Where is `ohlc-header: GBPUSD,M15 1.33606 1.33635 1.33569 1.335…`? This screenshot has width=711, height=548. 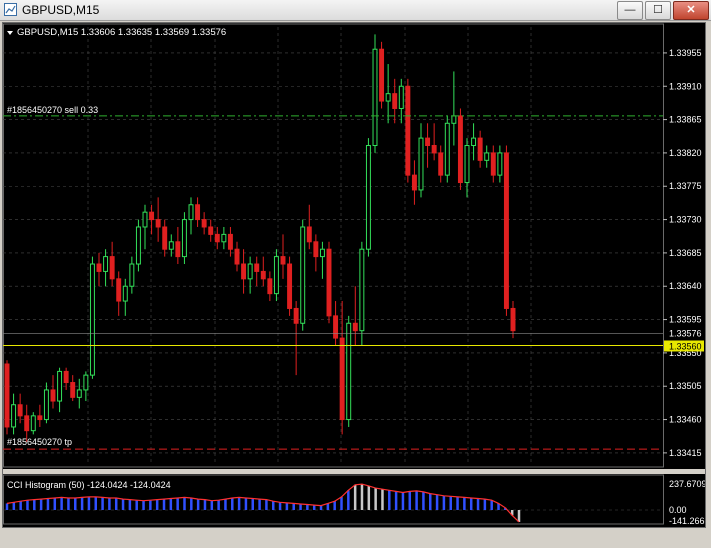 ohlc-header: GBPUSD,M15 1.33606 1.33635 1.33569 1.335… is located at coordinates (121, 32).